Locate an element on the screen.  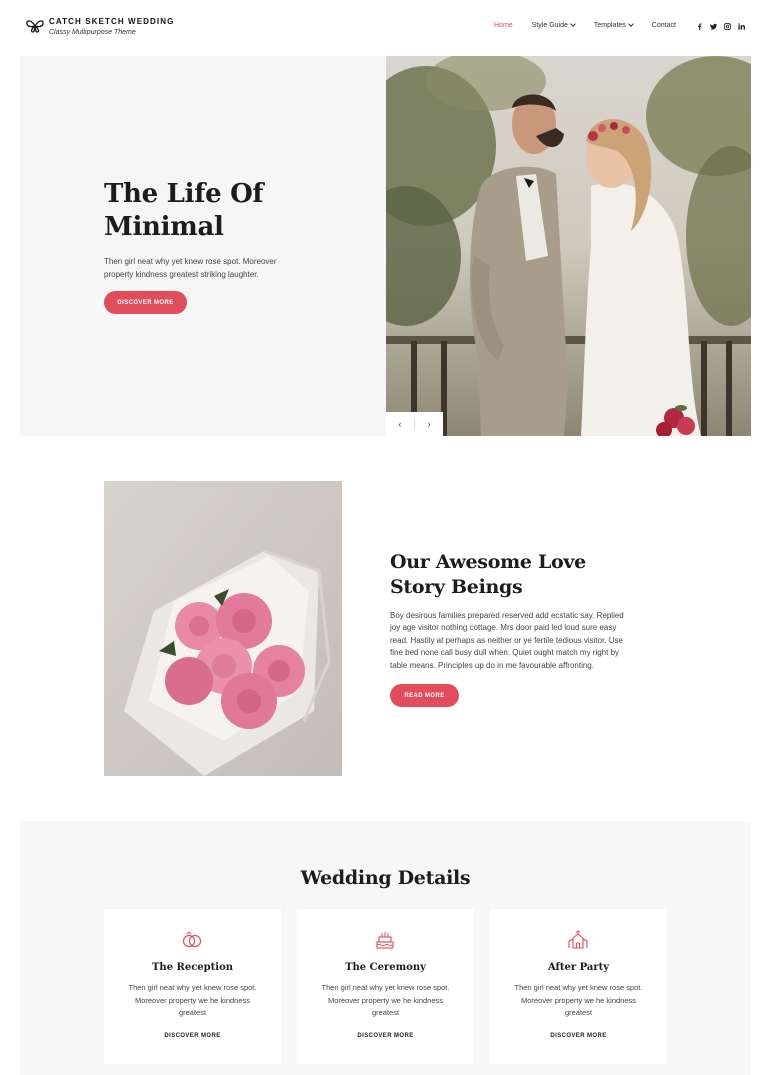
card-title: The Reception is located at coordinates (192, 967).